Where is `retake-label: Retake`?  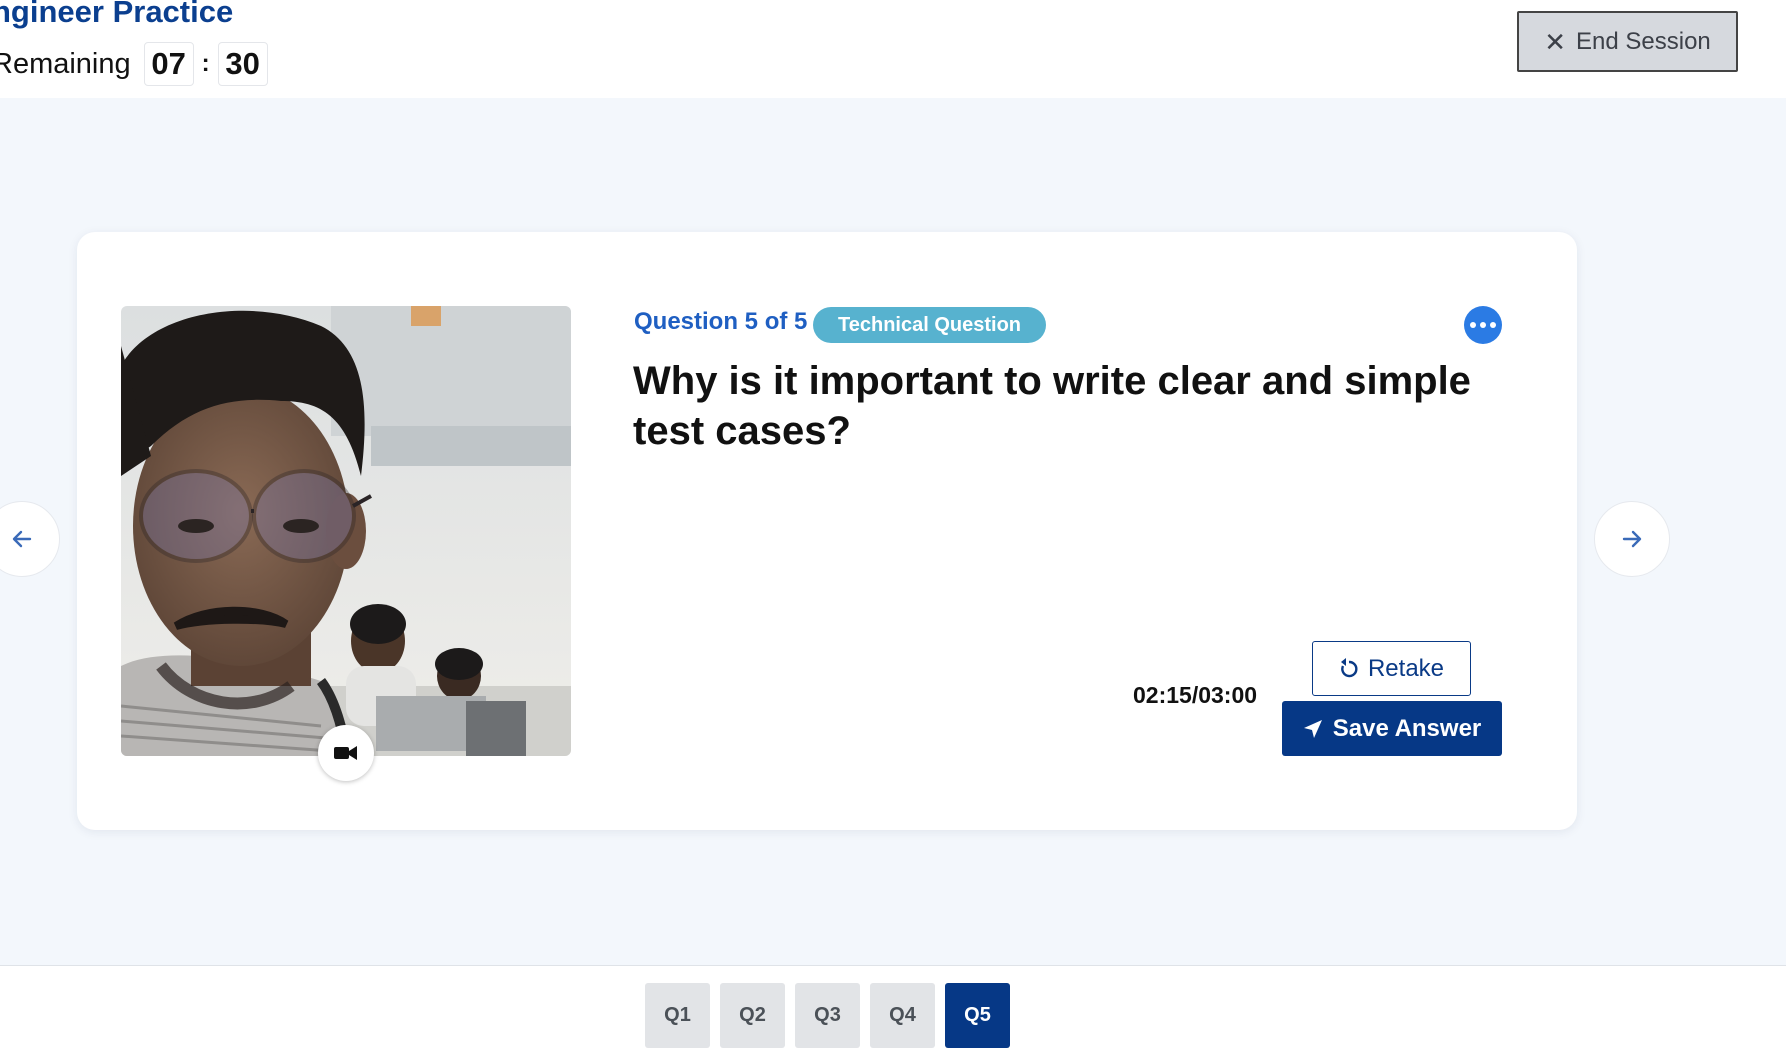
retake-label: Retake is located at coordinates (1406, 668).